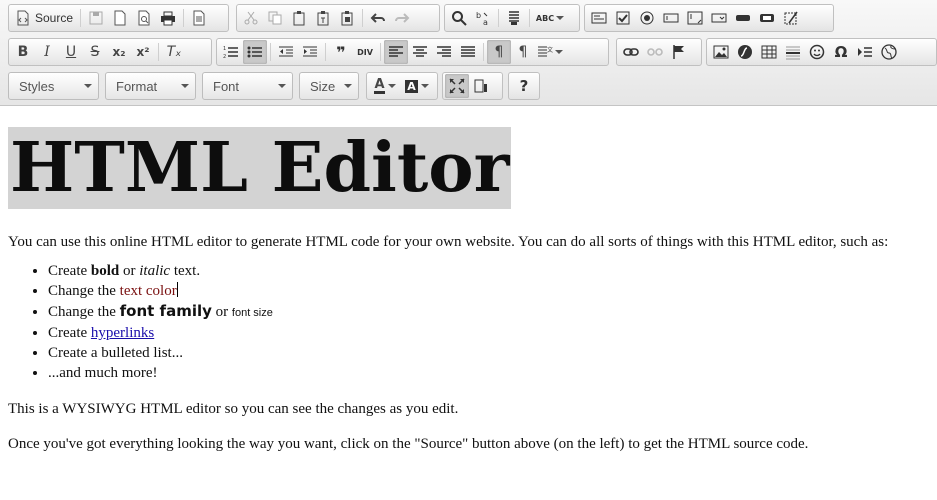 The image size is (937, 500). I want to click on paste-button, so click(299, 18).